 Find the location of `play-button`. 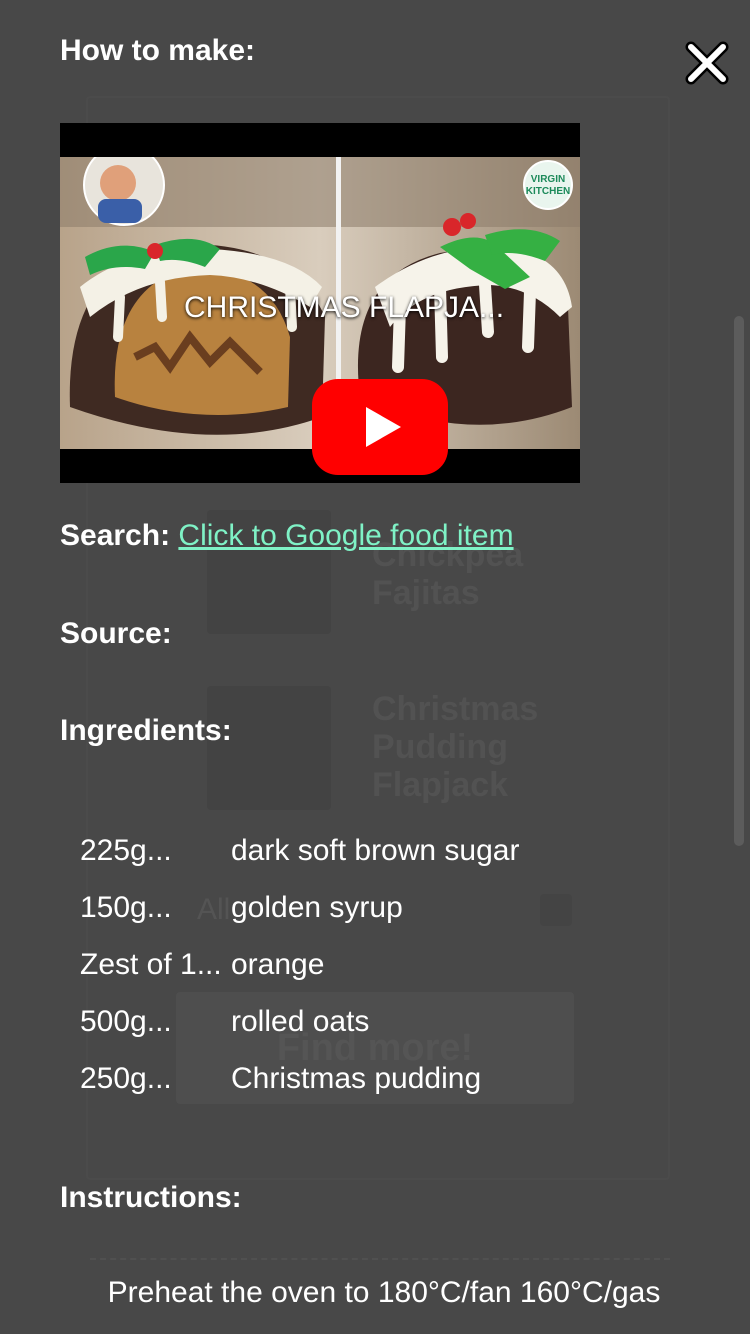

play-button is located at coordinates (380, 427).